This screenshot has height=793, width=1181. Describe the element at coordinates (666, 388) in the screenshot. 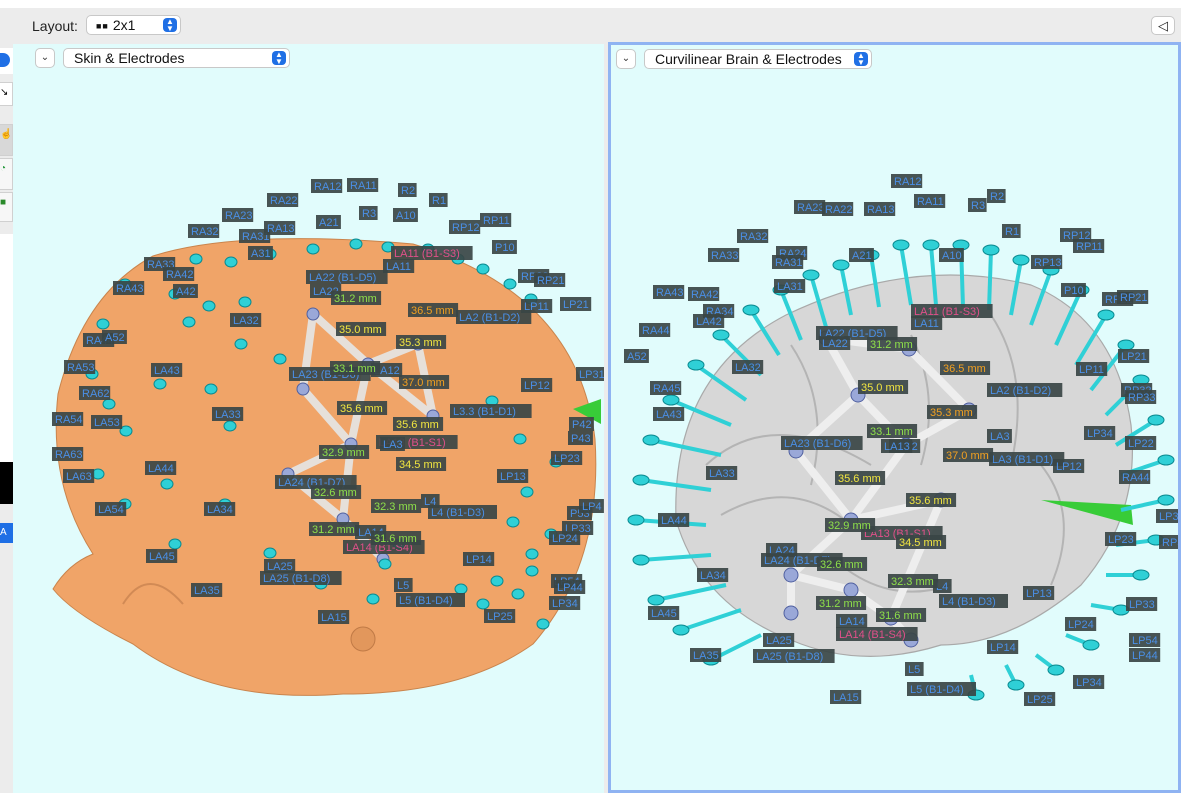

I see `electrode-label: RA45` at that location.